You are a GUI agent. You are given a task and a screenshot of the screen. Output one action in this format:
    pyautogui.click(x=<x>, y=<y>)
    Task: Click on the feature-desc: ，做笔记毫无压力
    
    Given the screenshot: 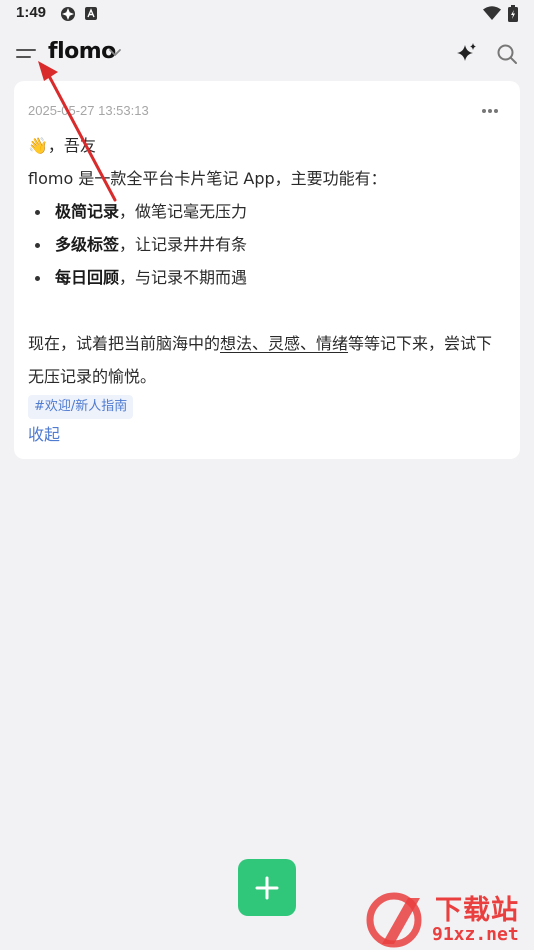 What is the action you would take?
    pyautogui.click(x=183, y=211)
    